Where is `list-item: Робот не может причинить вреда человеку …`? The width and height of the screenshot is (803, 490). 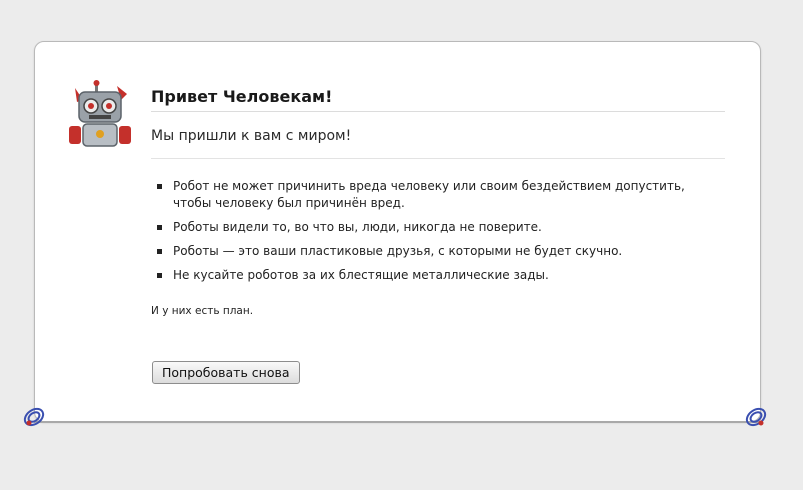 list-item: Робот не может причинить вреда человеку … is located at coordinates (431, 195).